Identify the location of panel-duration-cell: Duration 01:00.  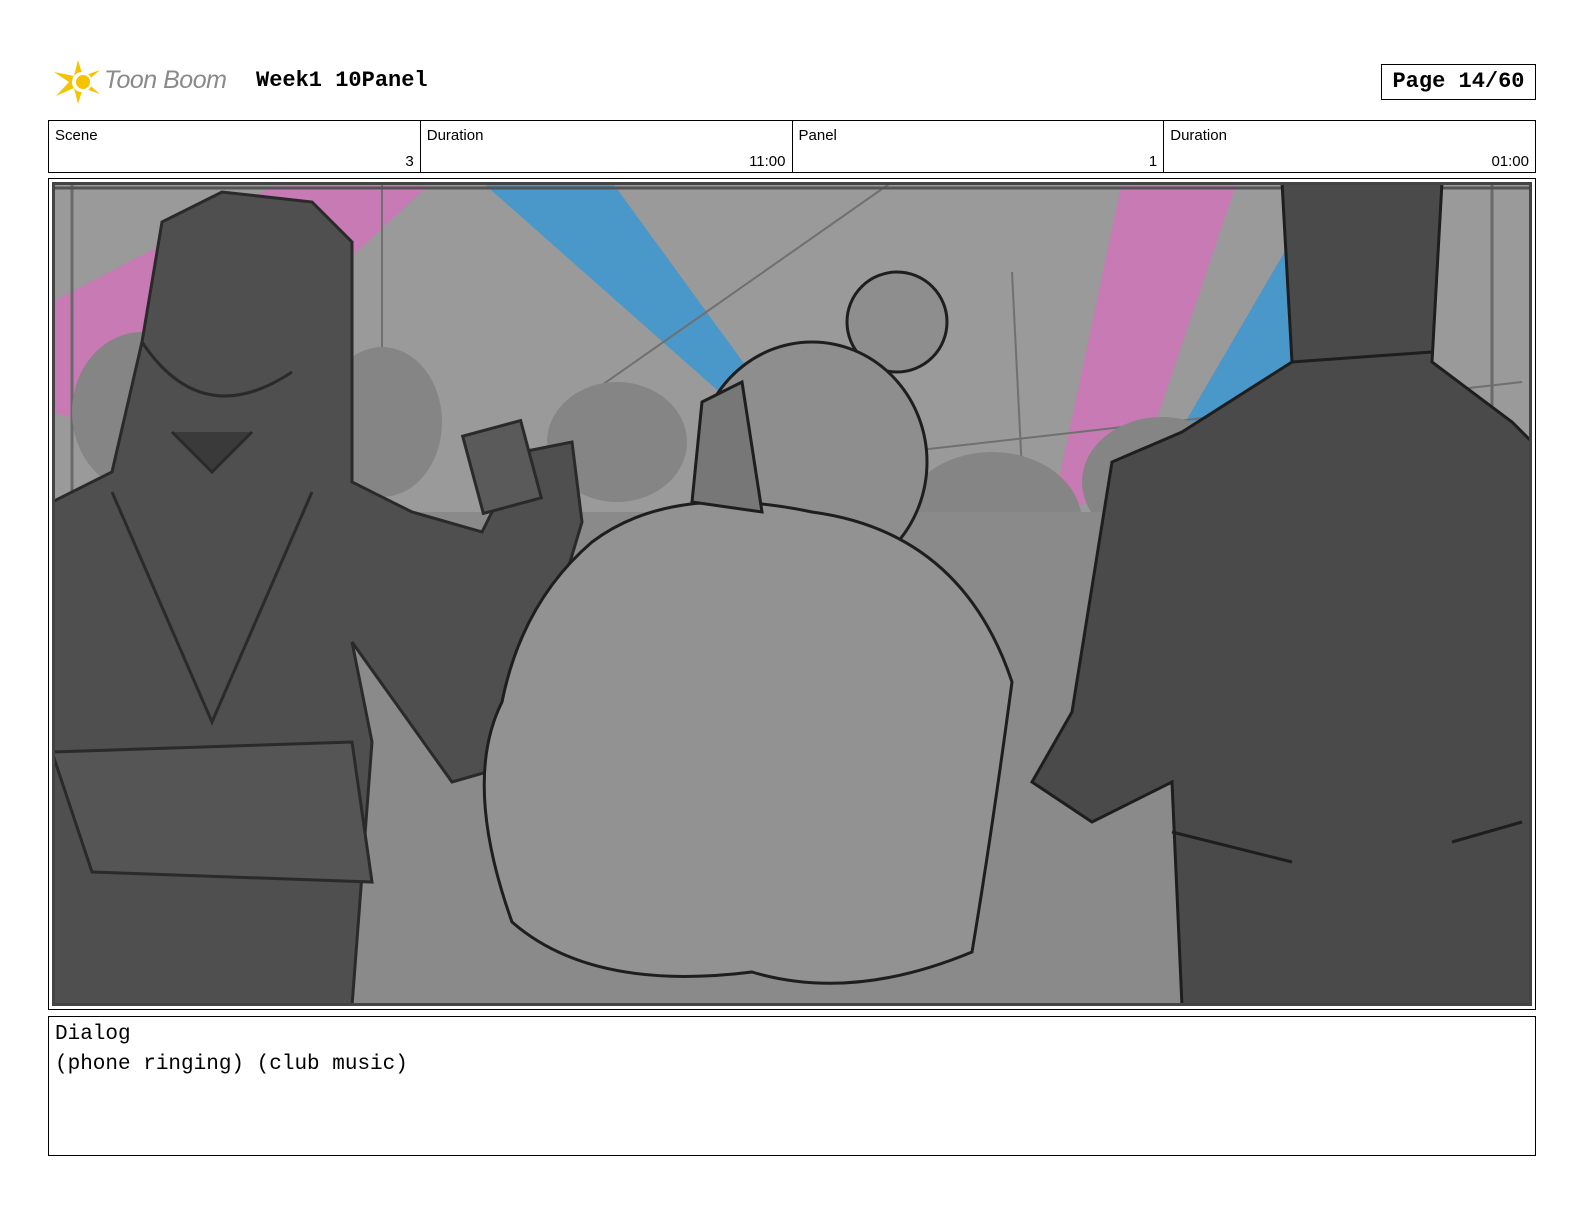
(1349, 146).